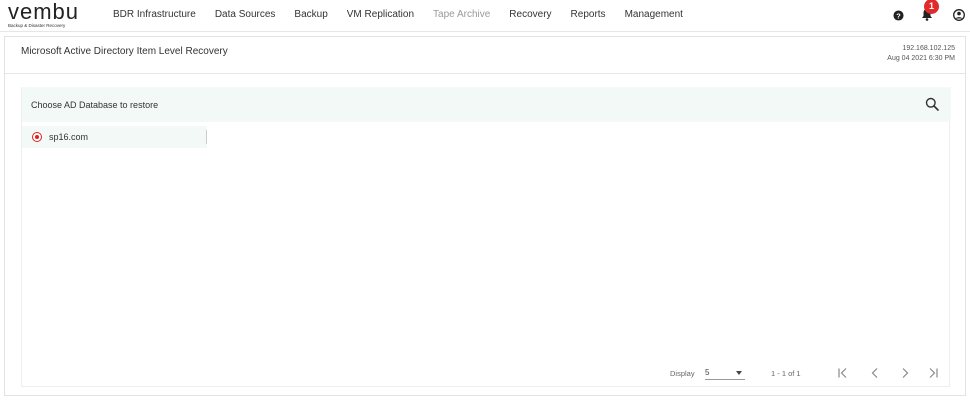 The width and height of the screenshot is (970, 400). What do you see at coordinates (486, 373) in the screenshot?
I see `pagination-bar: Display 5 1 - 1 of 1` at bounding box center [486, 373].